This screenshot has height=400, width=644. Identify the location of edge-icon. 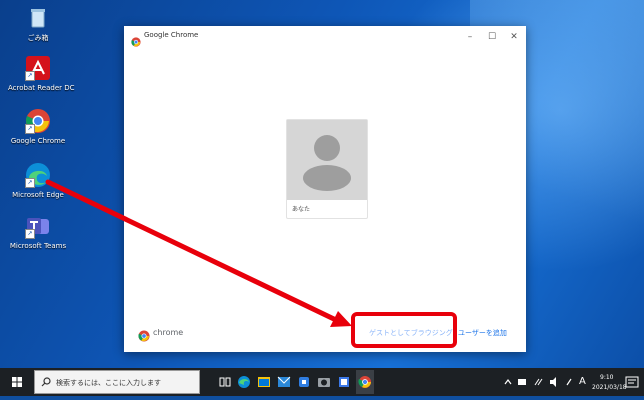
(244, 382).